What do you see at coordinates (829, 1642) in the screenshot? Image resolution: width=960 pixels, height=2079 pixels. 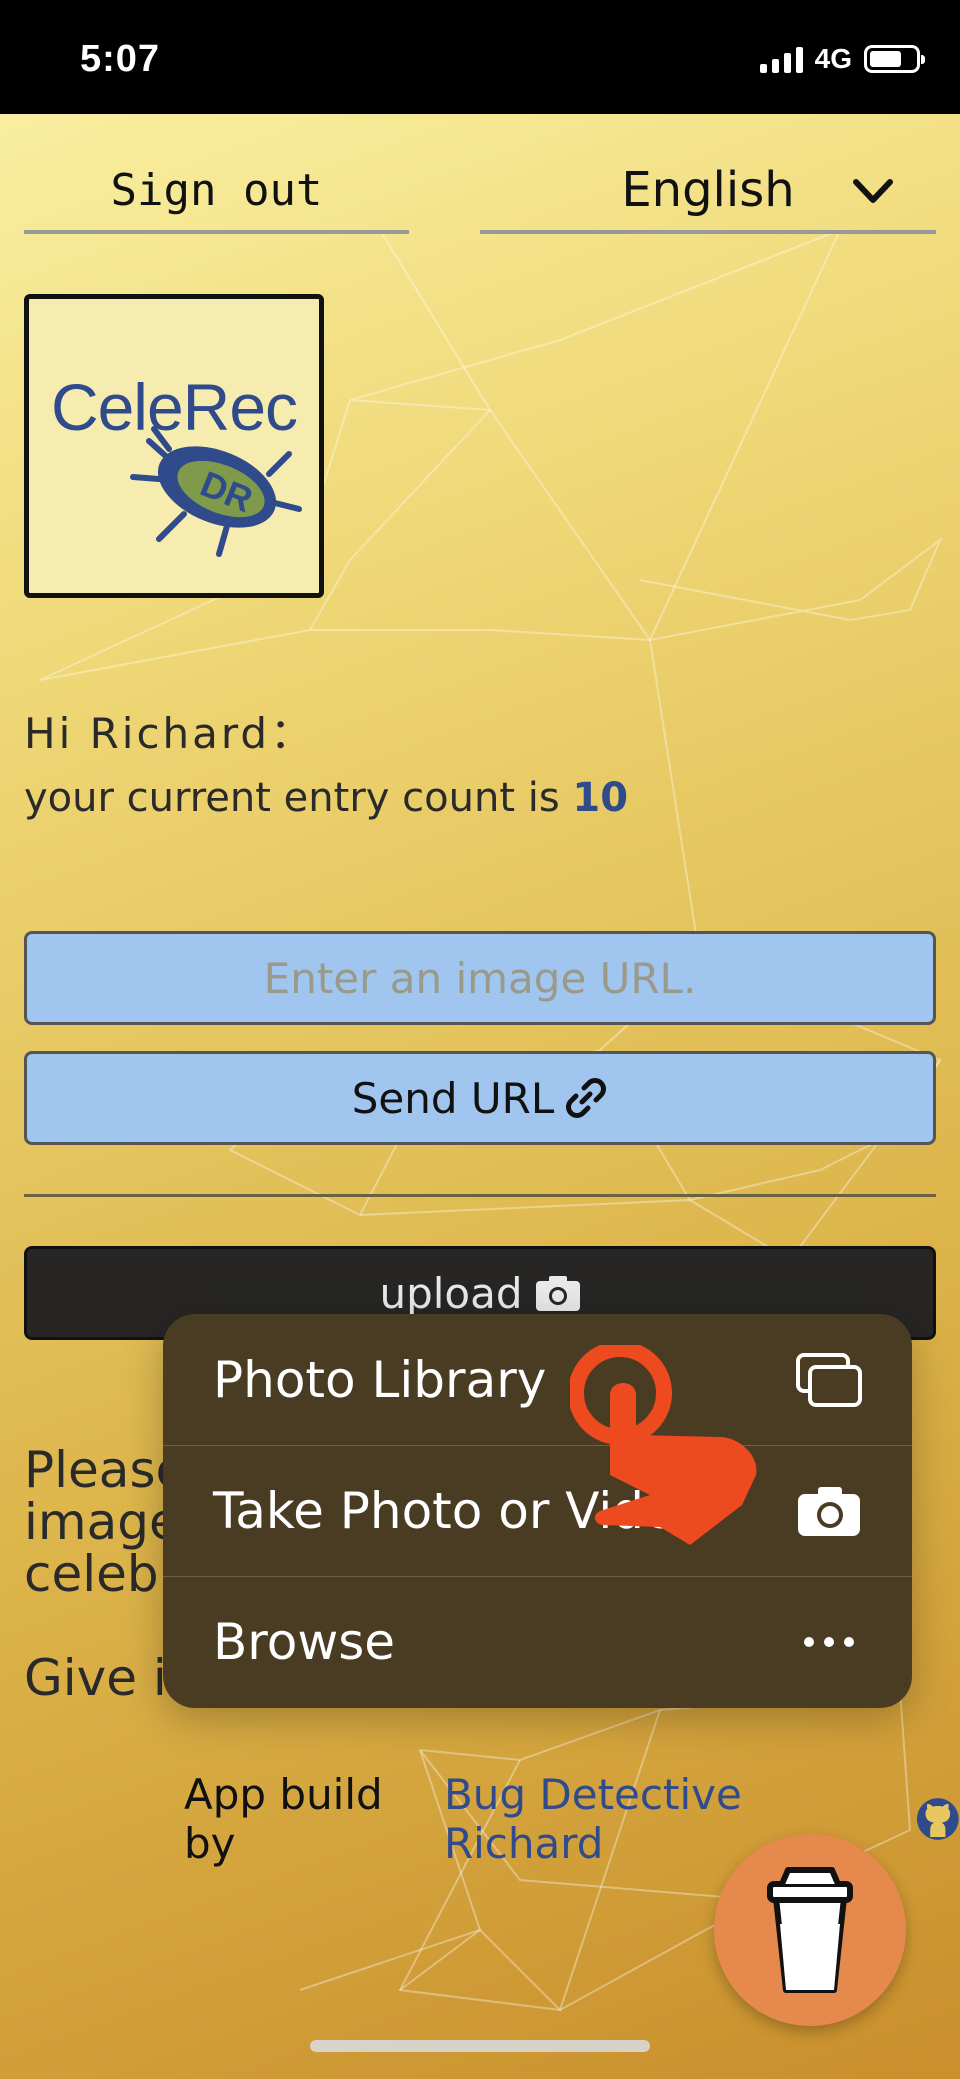 I see `more-icon` at bounding box center [829, 1642].